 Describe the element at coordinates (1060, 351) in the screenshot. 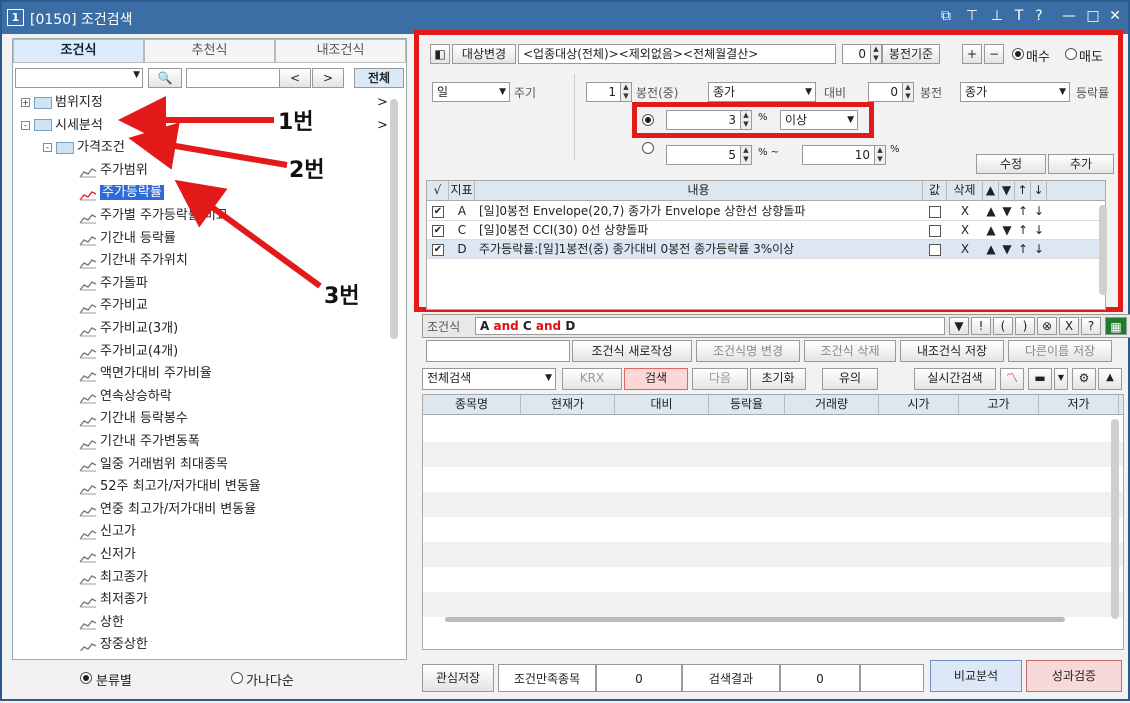

I see `condition-action-button: 다른이름 저장` at that location.